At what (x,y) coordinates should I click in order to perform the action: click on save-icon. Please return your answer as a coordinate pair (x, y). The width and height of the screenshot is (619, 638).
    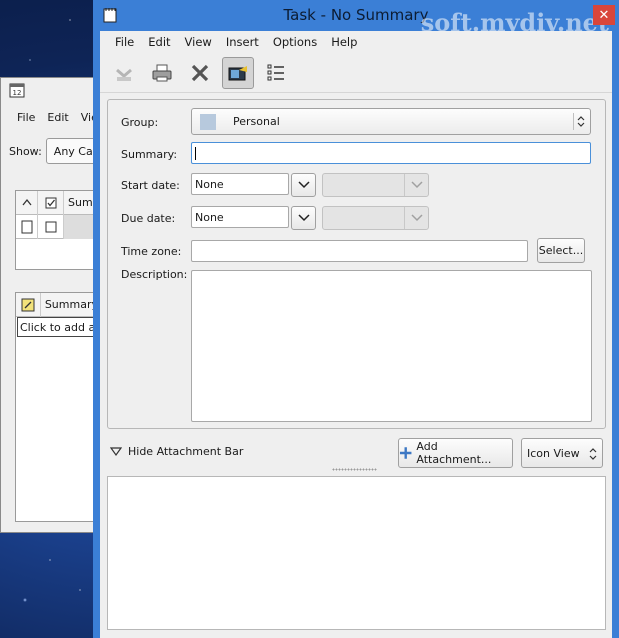
    Looking at the image, I should click on (124, 74).